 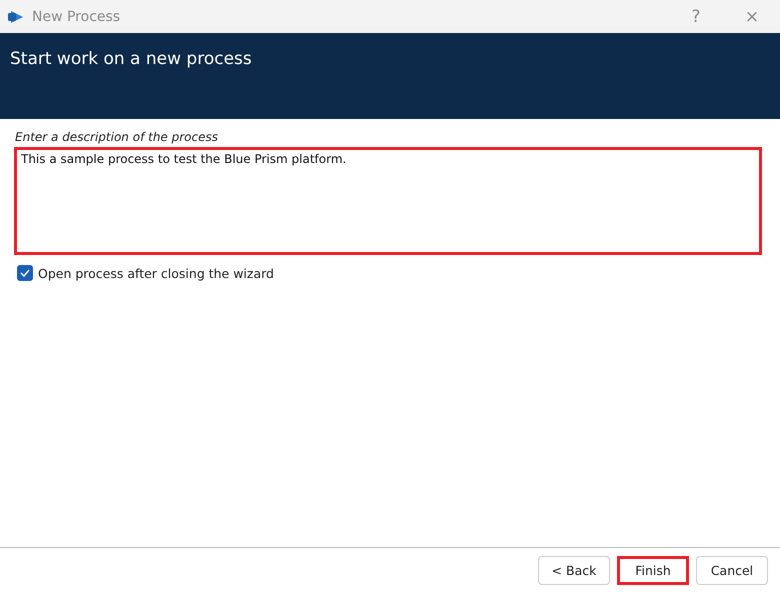 What do you see at coordinates (131, 59) in the screenshot?
I see `wizard-heading: Start work on a new process` at bounding box center [131, 59].